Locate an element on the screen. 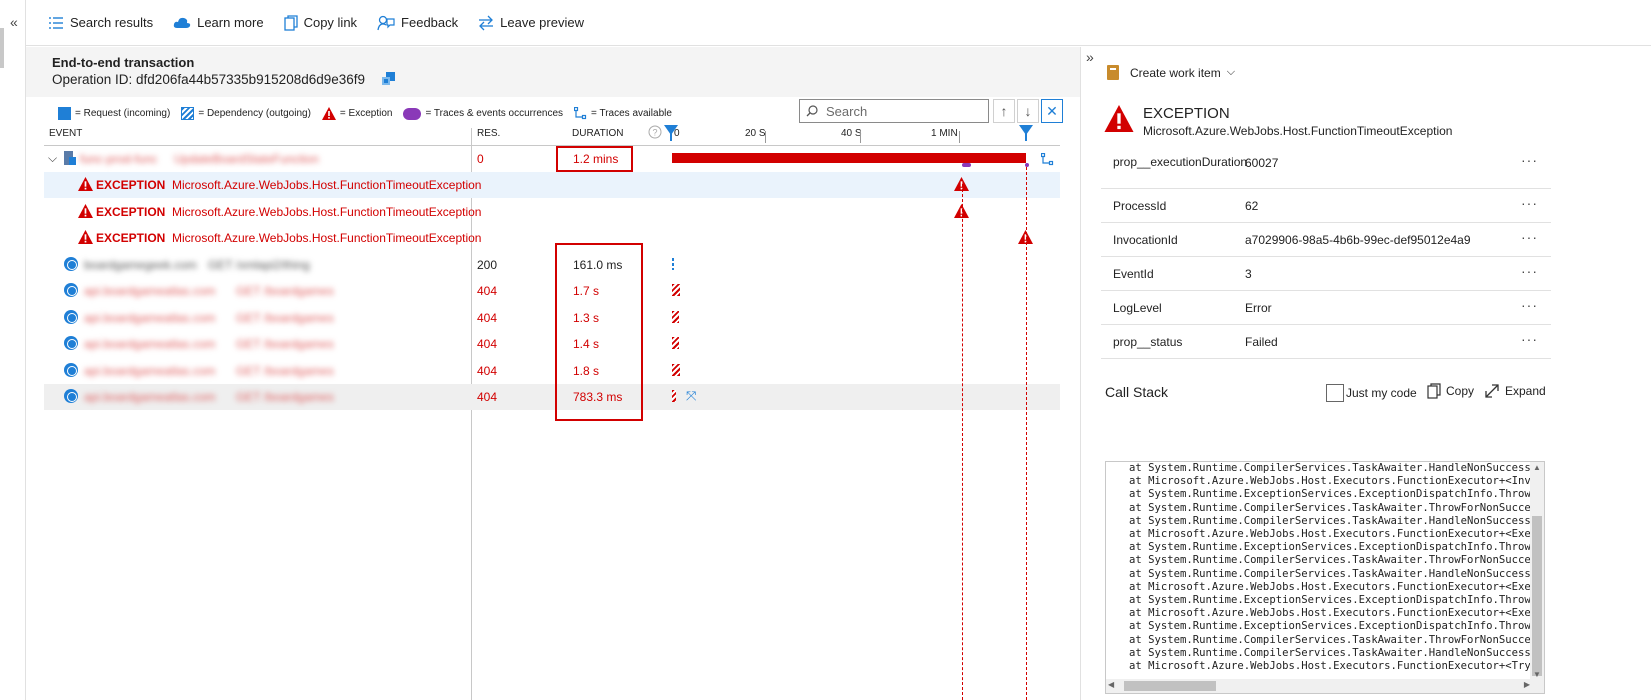 This screenshot has width=1651, height=700. scroll-right-icon: ▶ is located at coordinates (1527, 684).